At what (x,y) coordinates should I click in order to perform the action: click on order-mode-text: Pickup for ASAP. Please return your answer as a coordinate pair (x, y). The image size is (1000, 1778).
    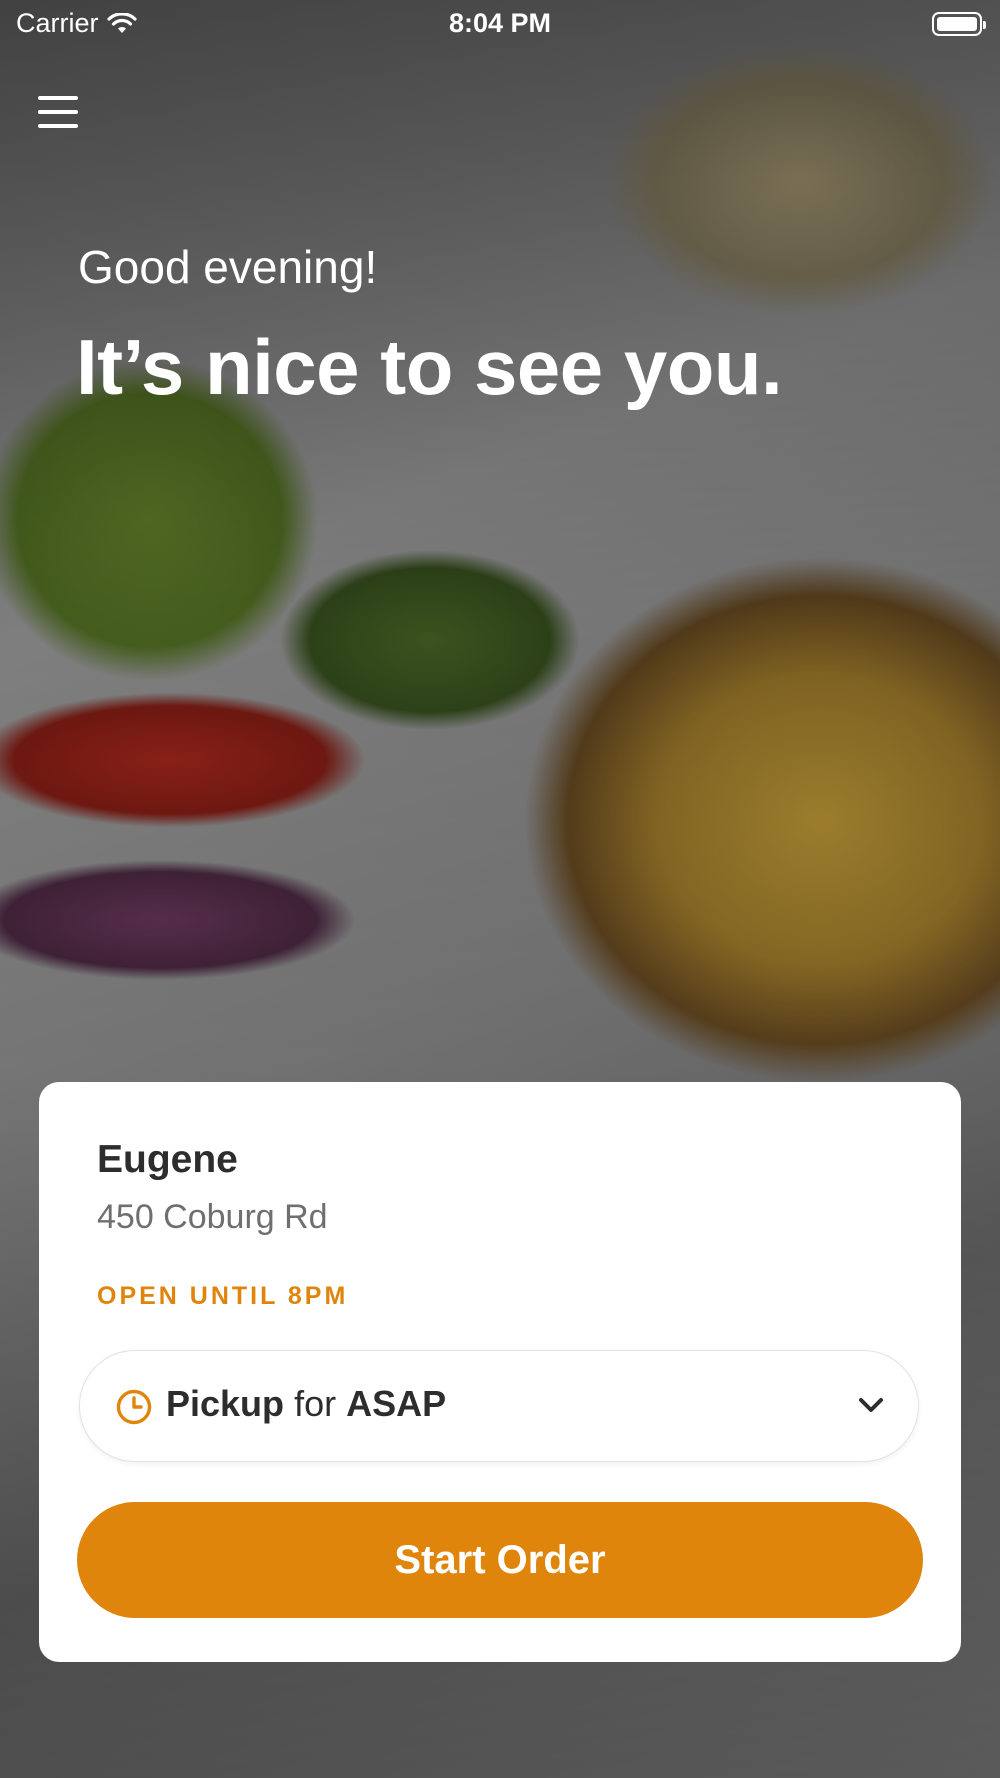
    Looking at the image, I should click on (306, 1404).